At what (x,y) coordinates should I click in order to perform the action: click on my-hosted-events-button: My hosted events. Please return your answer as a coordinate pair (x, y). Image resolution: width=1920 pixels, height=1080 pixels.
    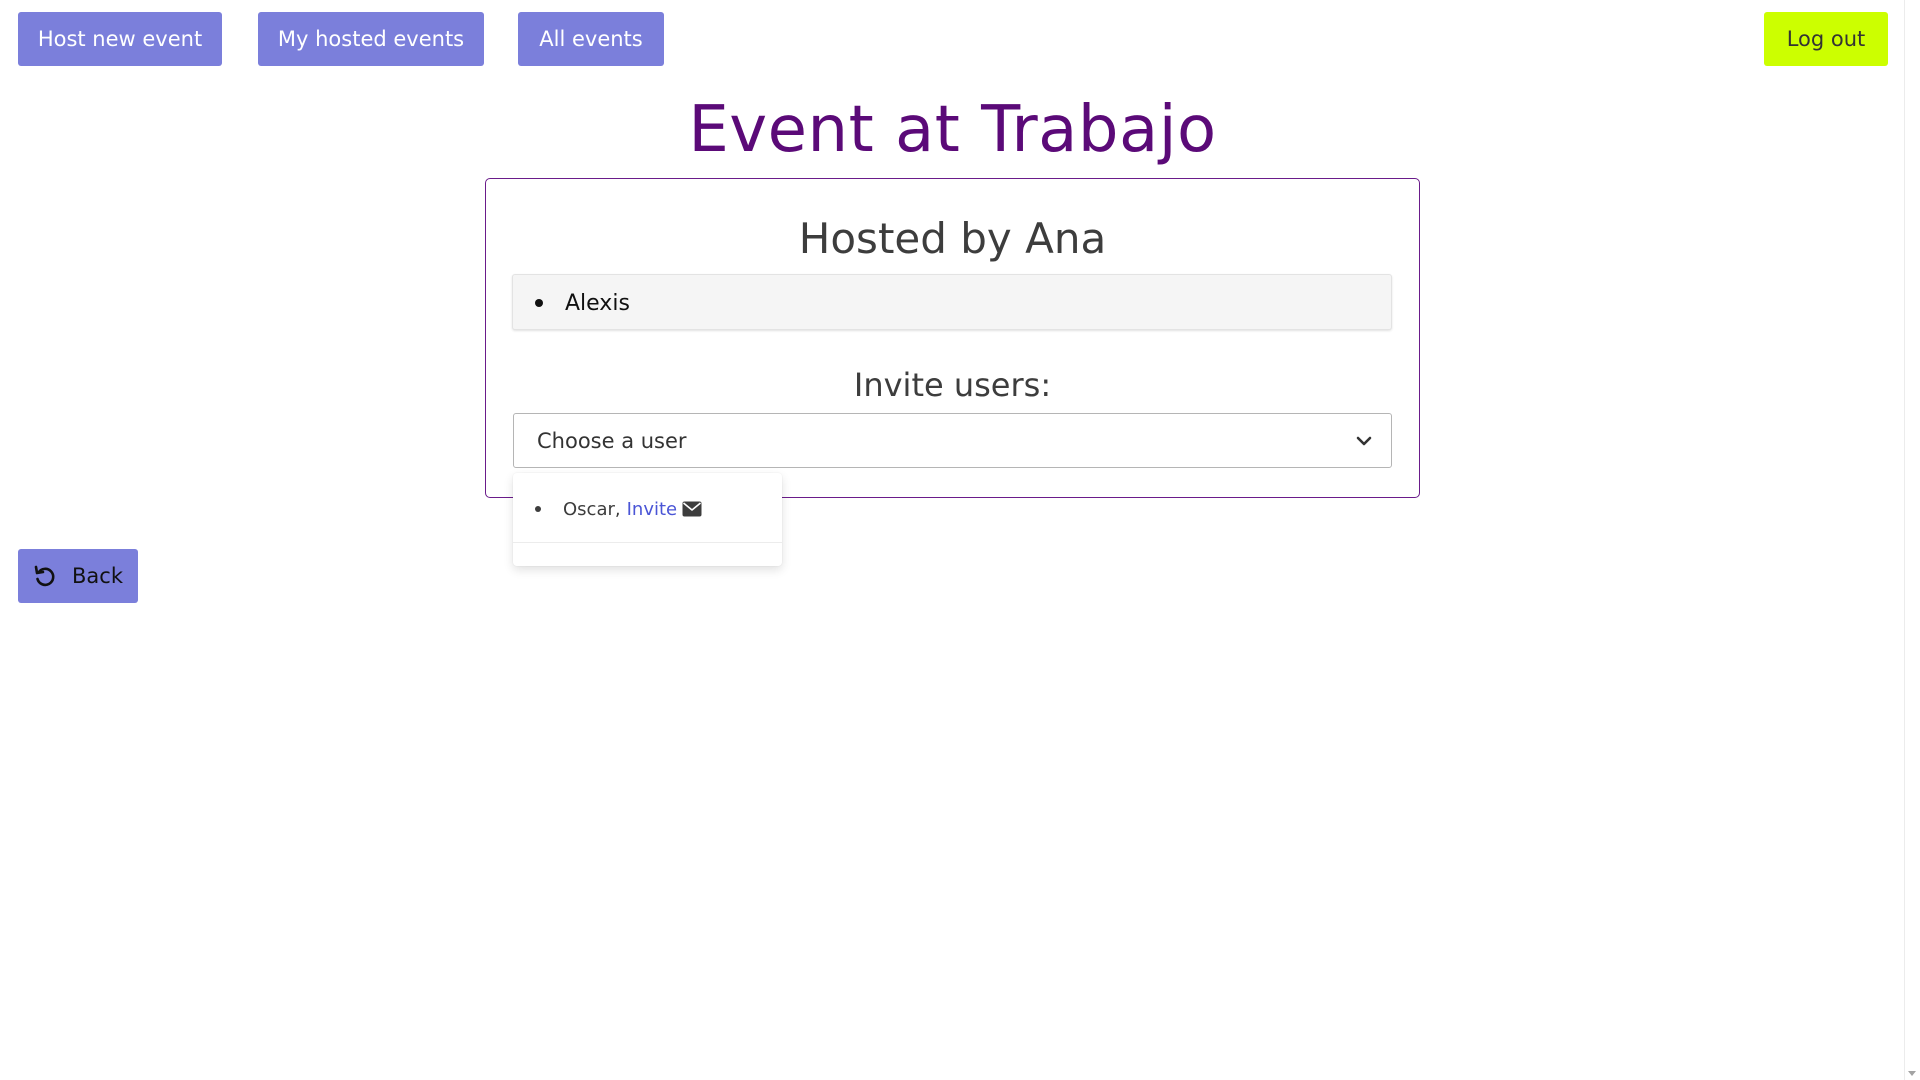
    Looking at the image, I should click on (371, 39).